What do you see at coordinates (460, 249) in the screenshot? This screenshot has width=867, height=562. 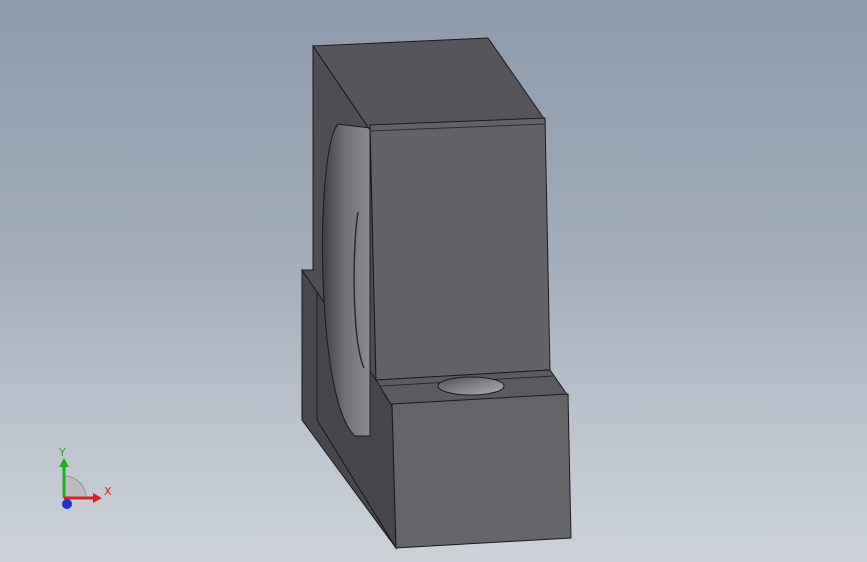 I see `upper-front-face` at bounding box center [460, 249].